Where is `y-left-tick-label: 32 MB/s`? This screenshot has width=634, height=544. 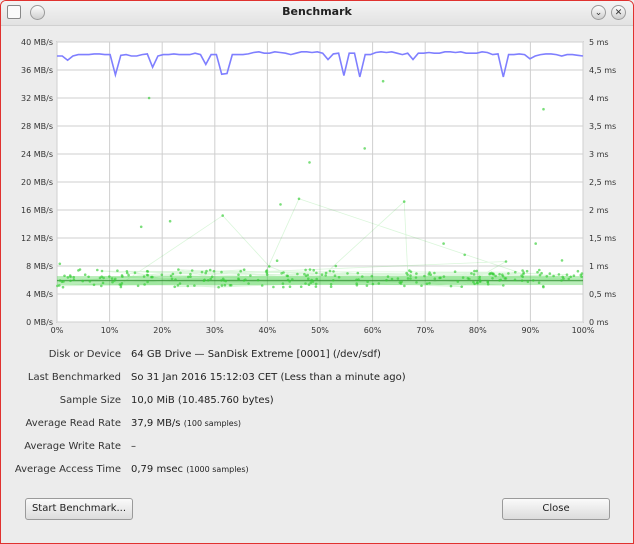 y-left-tick-label: 32 MB/s is located at coordinates (37, 98).